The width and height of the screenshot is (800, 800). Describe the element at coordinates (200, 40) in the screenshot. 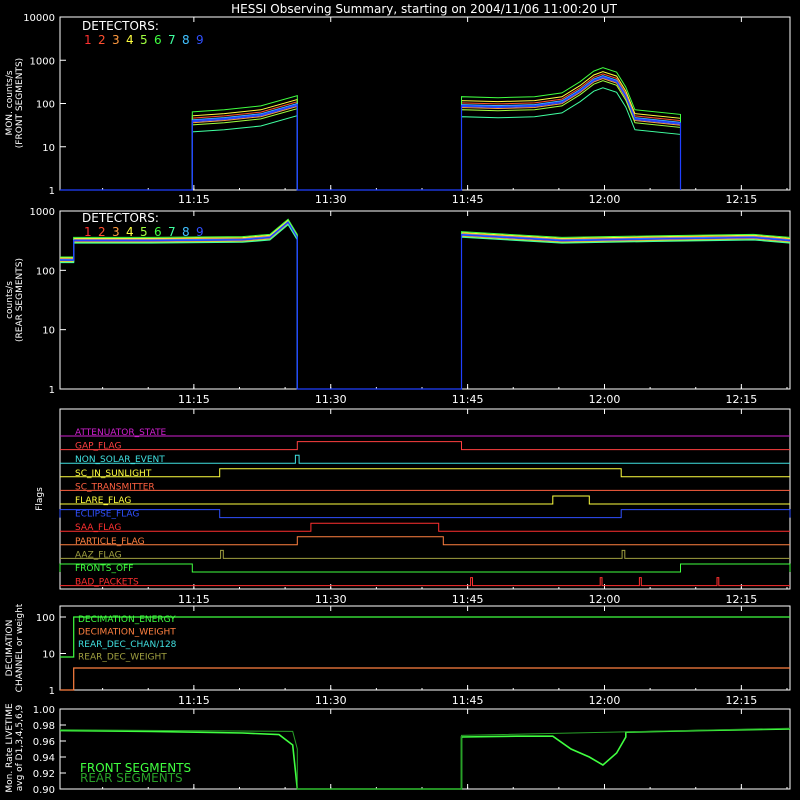

I see `front-legend-detector-9: 9` at that location.